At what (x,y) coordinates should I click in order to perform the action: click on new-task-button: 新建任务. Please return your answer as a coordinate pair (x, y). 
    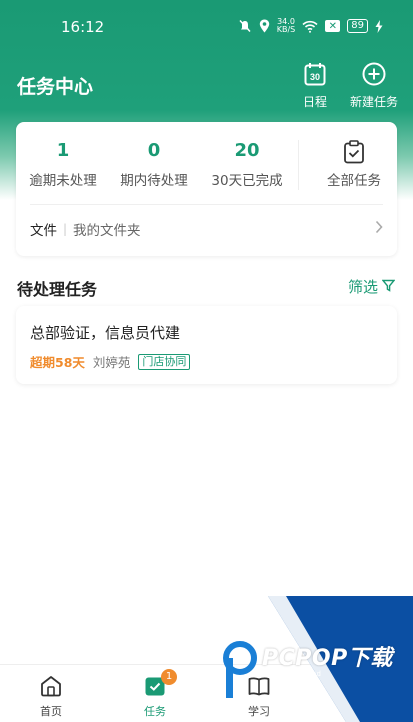
    Looking at the image, I should click on (374, 86).